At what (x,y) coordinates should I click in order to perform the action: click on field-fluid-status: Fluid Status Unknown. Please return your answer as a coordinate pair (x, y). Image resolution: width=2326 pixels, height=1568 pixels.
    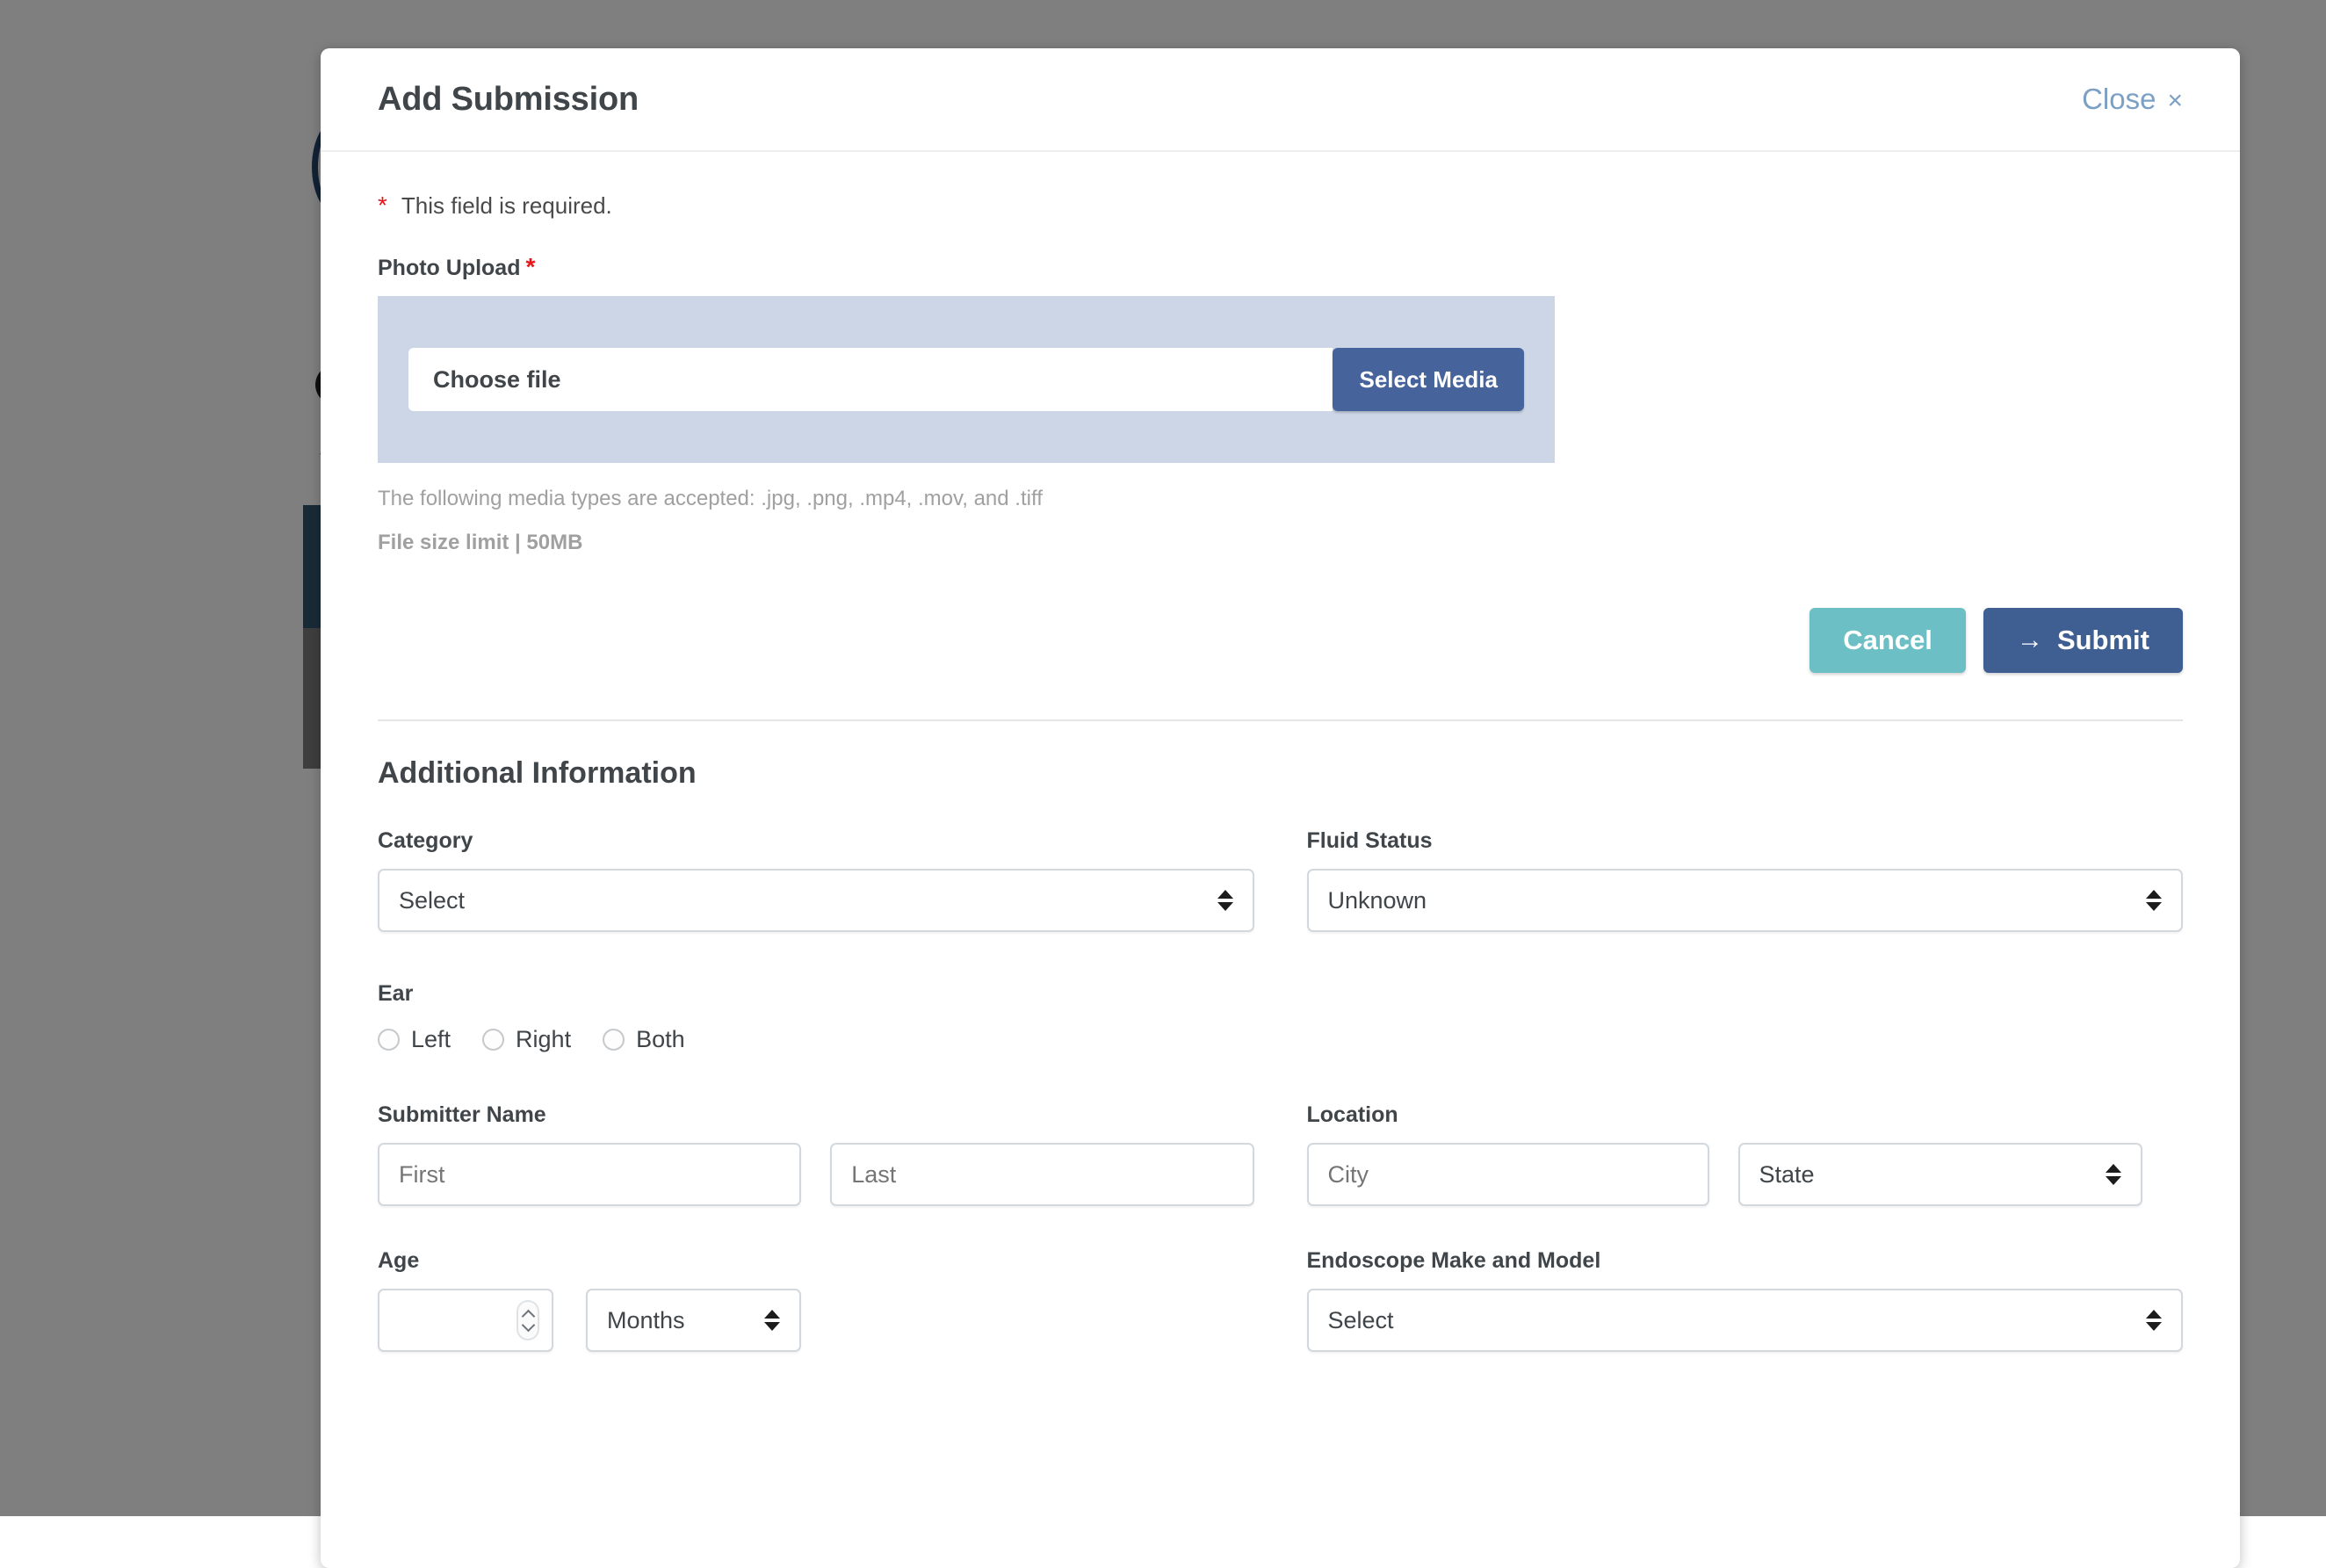
    Looking at the image, I should click on (1745, 880).